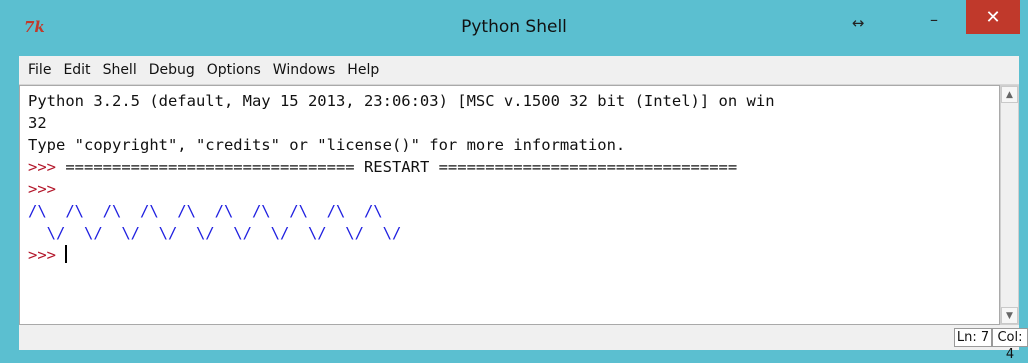 This screenshot has height=363, width=1028. I want to click on resize-icon: ↔, so click(858, 23).